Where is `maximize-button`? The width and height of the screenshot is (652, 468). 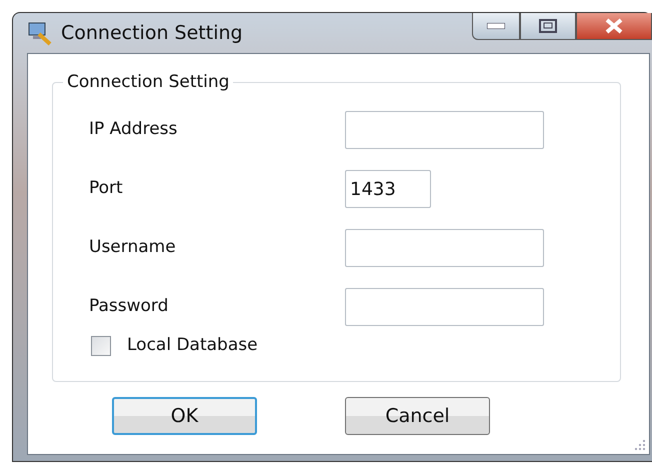
maximize-button is located at coordinates (548, 26).